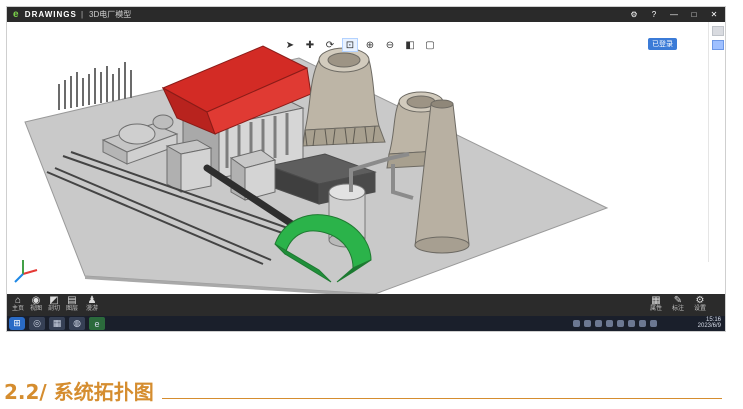 This screenshot has width=743, height=409. I want to click on section-button: ◩ 剖切, so click(54, 305).